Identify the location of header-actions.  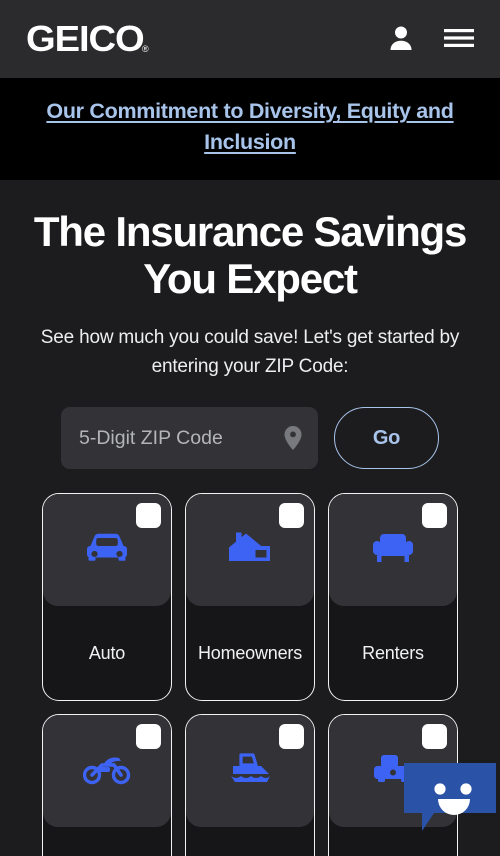
(431, 39).